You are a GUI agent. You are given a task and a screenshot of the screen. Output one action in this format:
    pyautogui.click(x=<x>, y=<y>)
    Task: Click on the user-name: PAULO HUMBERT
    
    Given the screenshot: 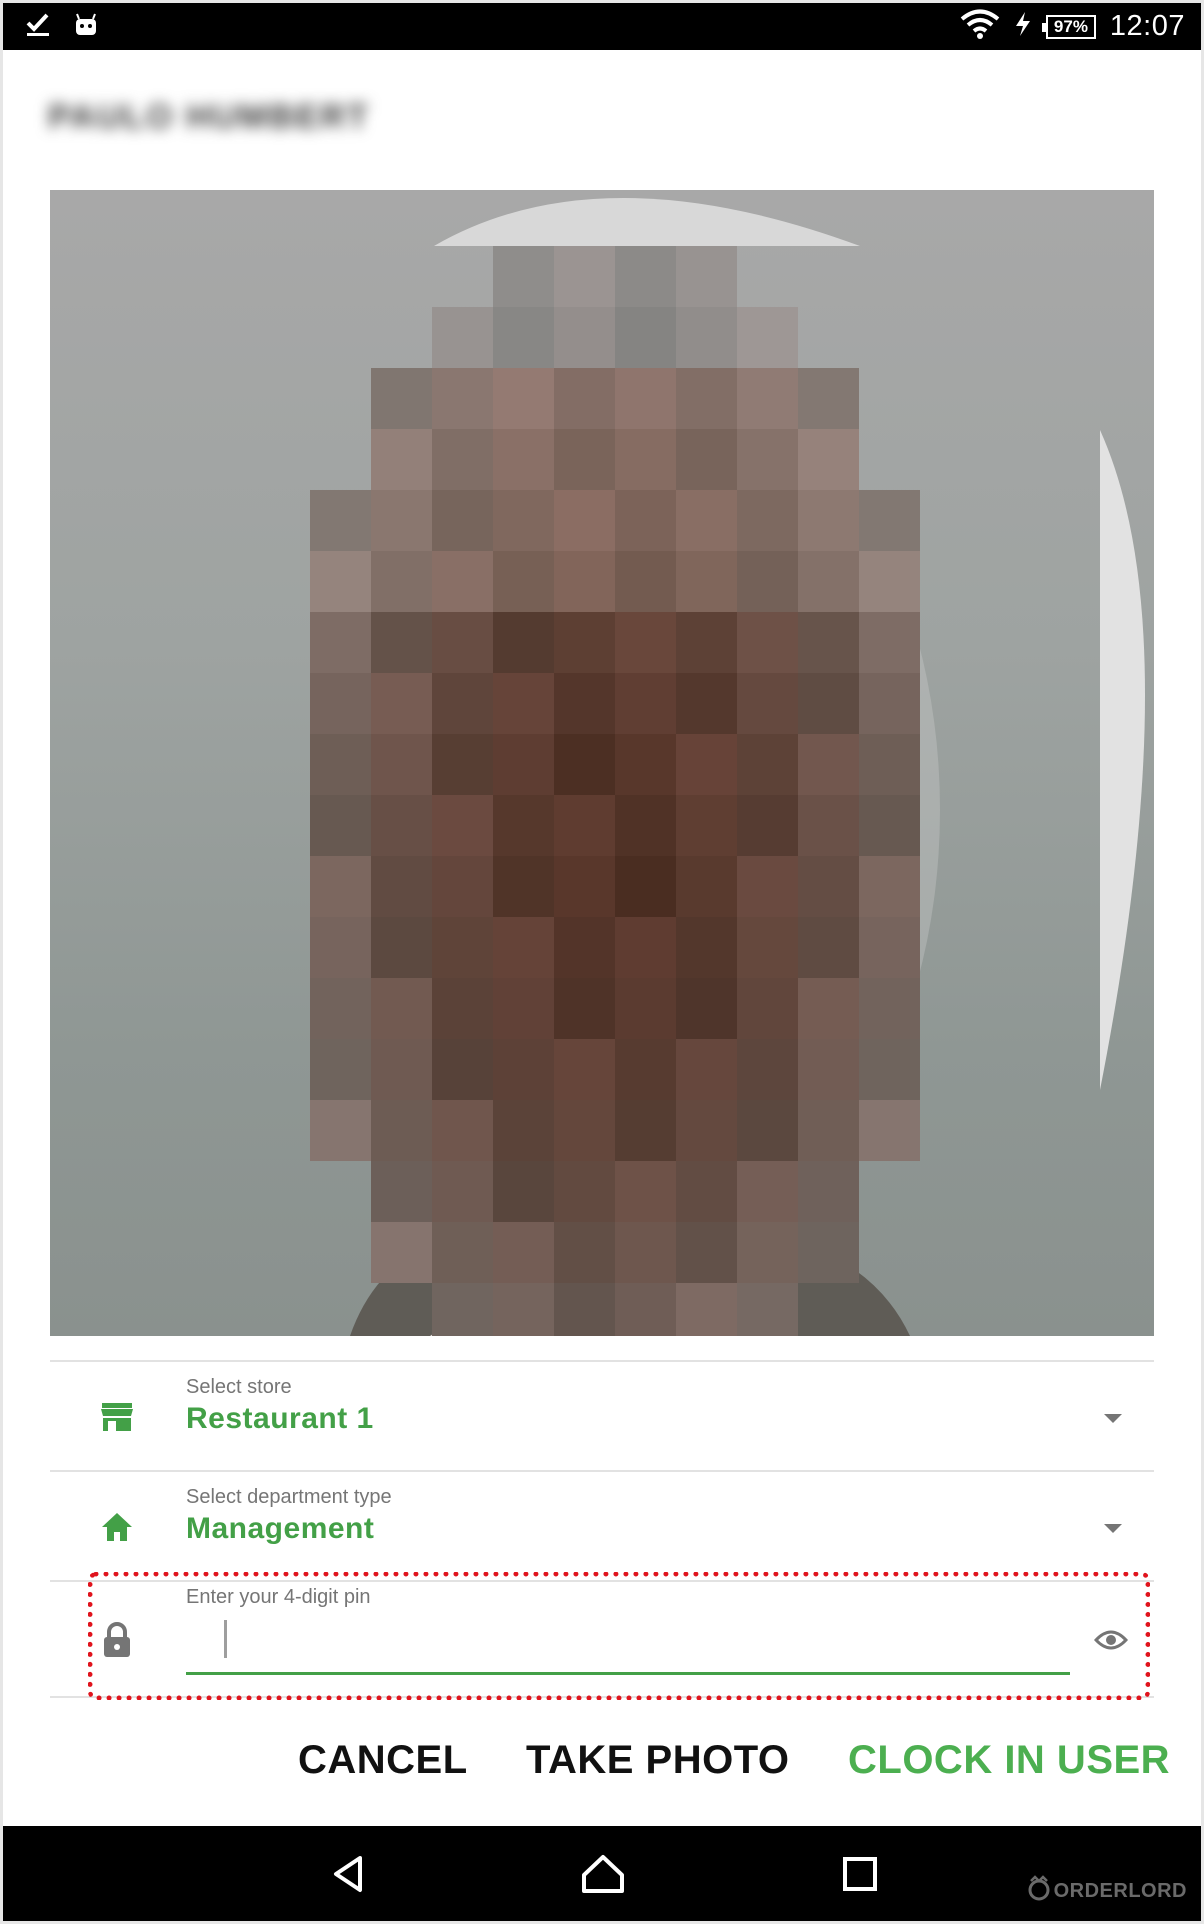 What is the action you would take?
    pyautogui.click(x=209, y=117)
    